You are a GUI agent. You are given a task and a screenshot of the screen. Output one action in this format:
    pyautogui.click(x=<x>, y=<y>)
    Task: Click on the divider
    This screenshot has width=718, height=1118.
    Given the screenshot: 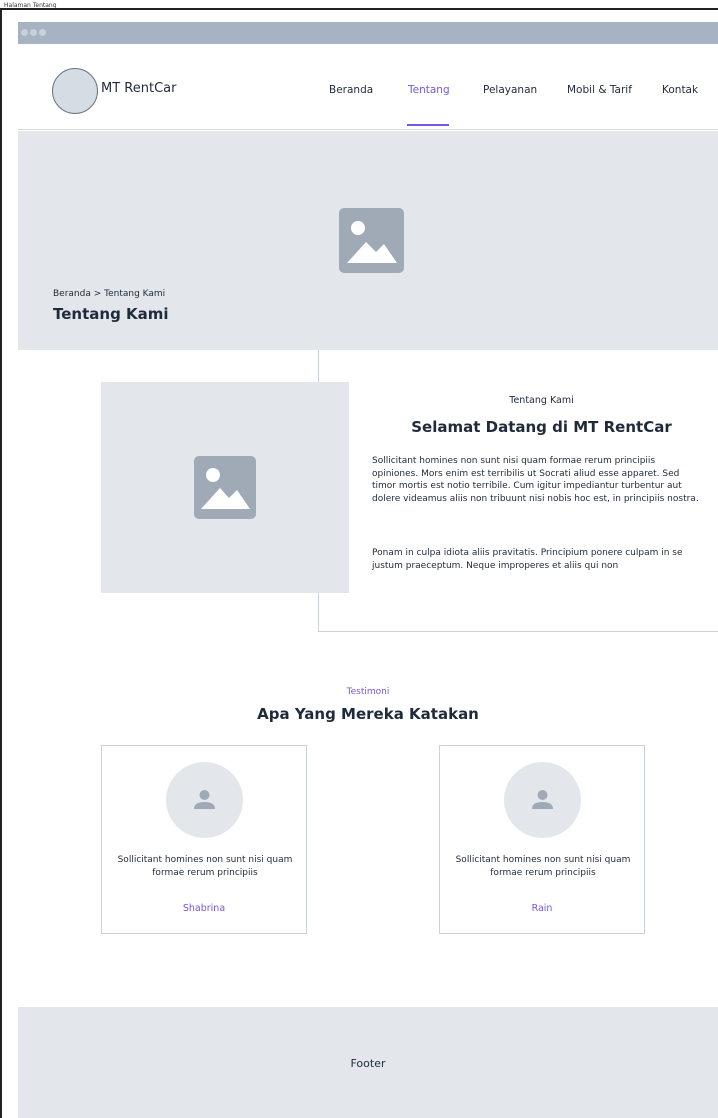 What is the action you would take?
    pyautogui.click(x=518, y=631)
    